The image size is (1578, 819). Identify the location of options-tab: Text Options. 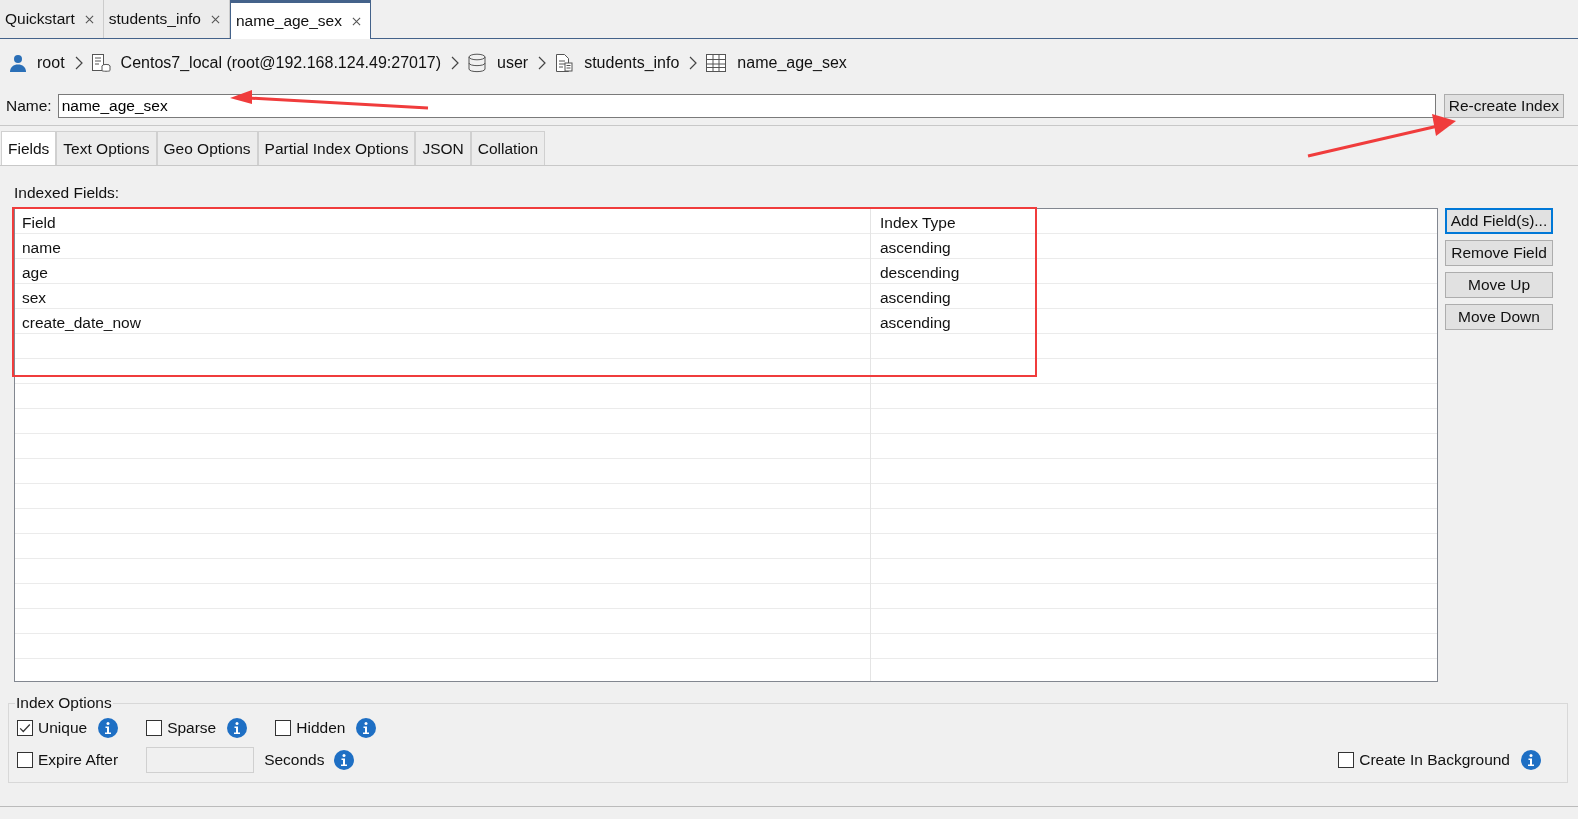
(106, 148).